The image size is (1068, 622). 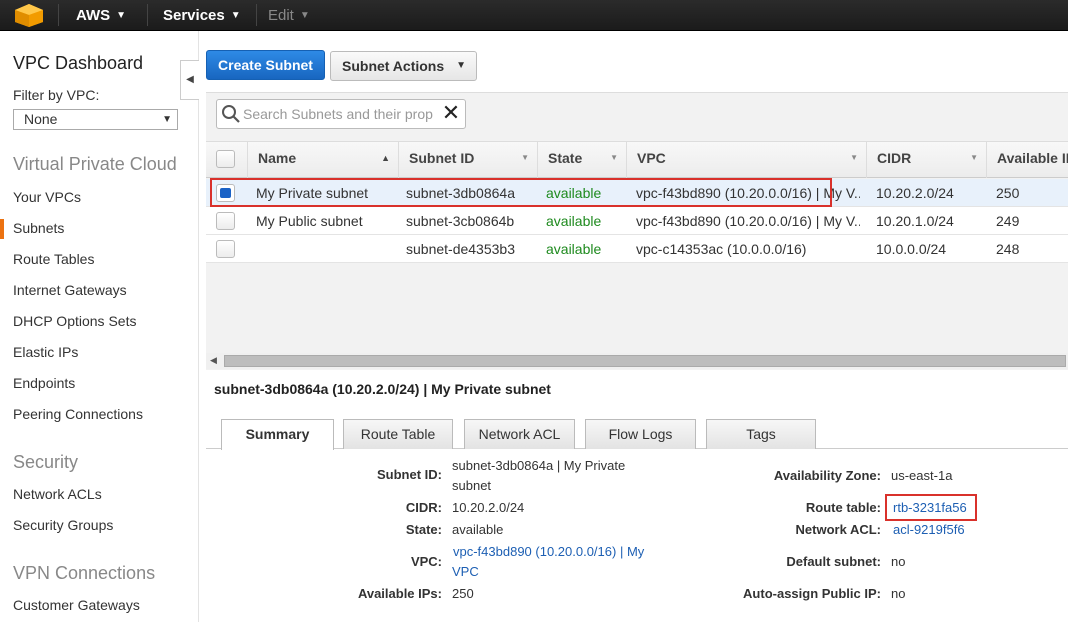 What do you see at coordinates (281, 15) in the screenshot?
I see `edit-menu-label: Edit` at bounding box center [281, 15].